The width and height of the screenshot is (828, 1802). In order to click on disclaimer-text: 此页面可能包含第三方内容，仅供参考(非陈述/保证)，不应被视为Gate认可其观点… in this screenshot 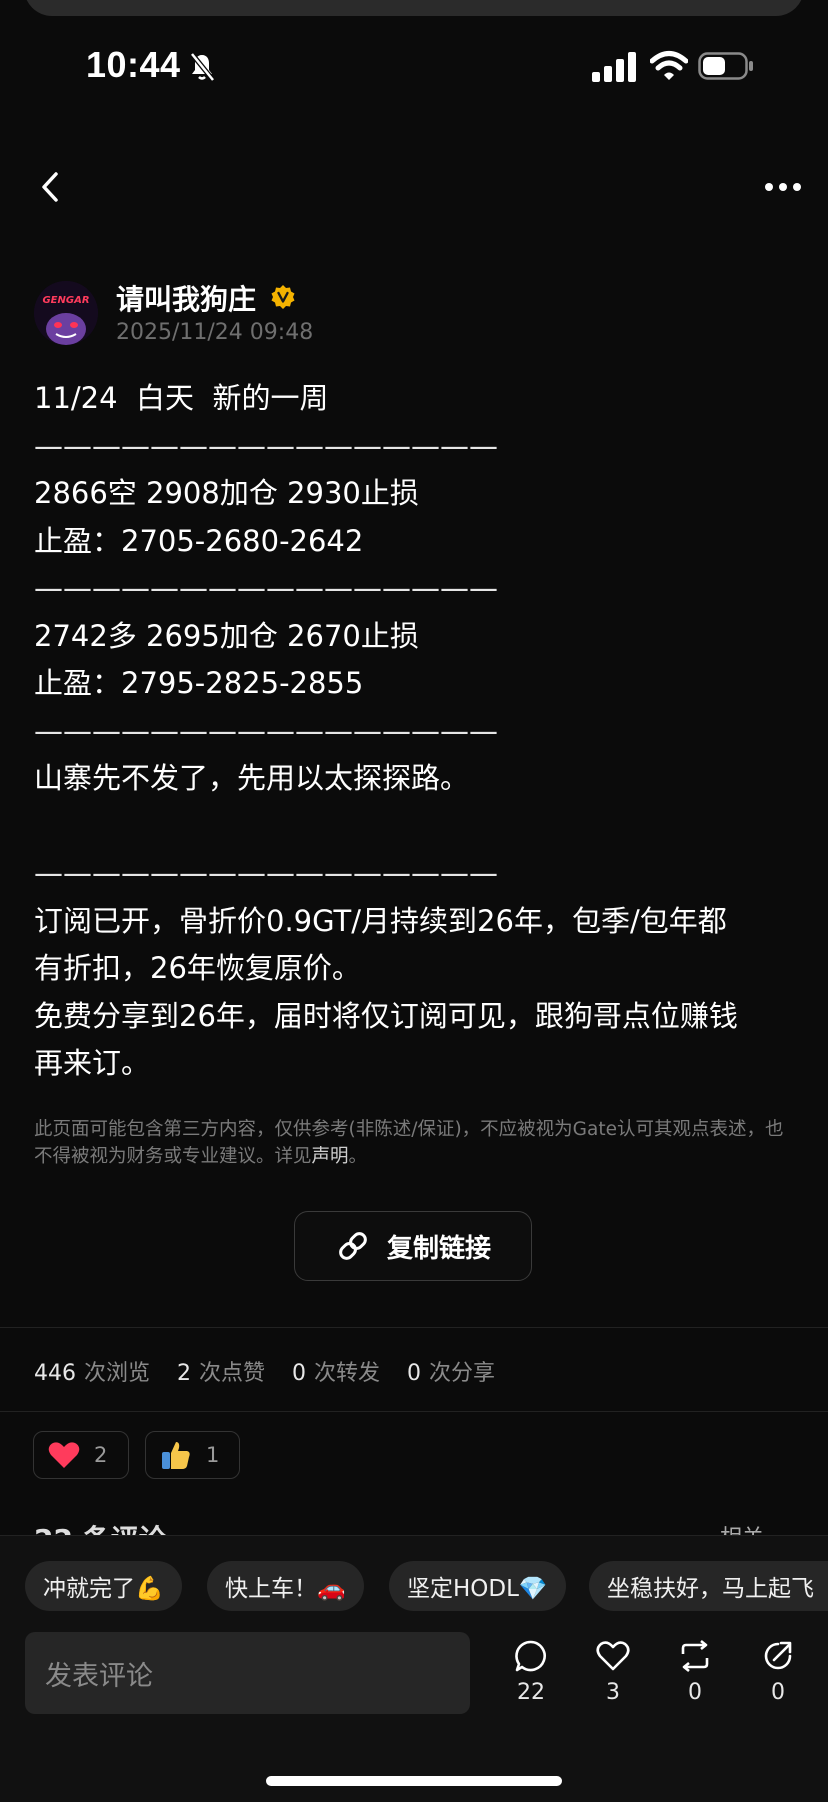, I will do `click(409, 1143)`.